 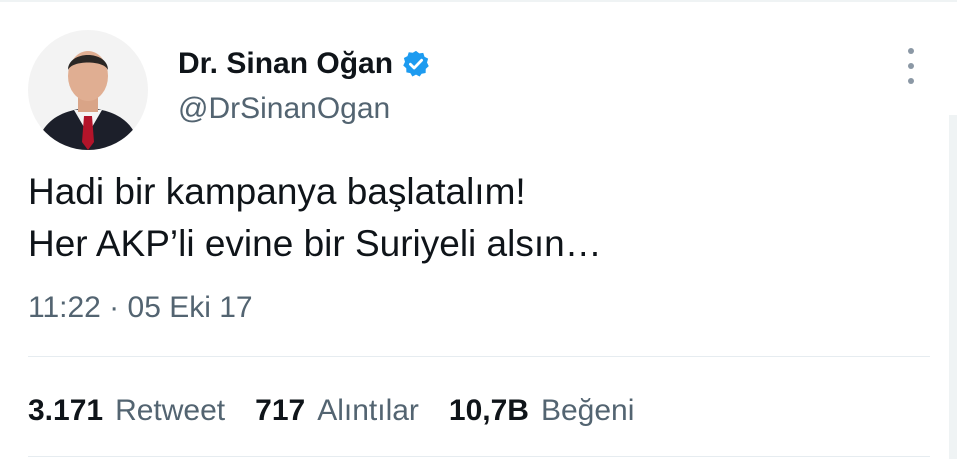 I want to click on stat-retweets: 3.171 Retweet, so click(x=126, y=411).